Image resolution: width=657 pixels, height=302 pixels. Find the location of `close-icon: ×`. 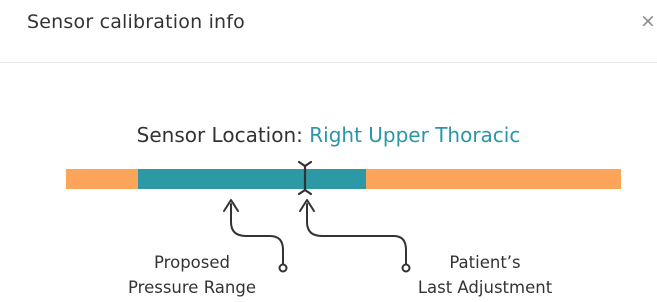

close-icon: × is located at coordinates (648, 21).